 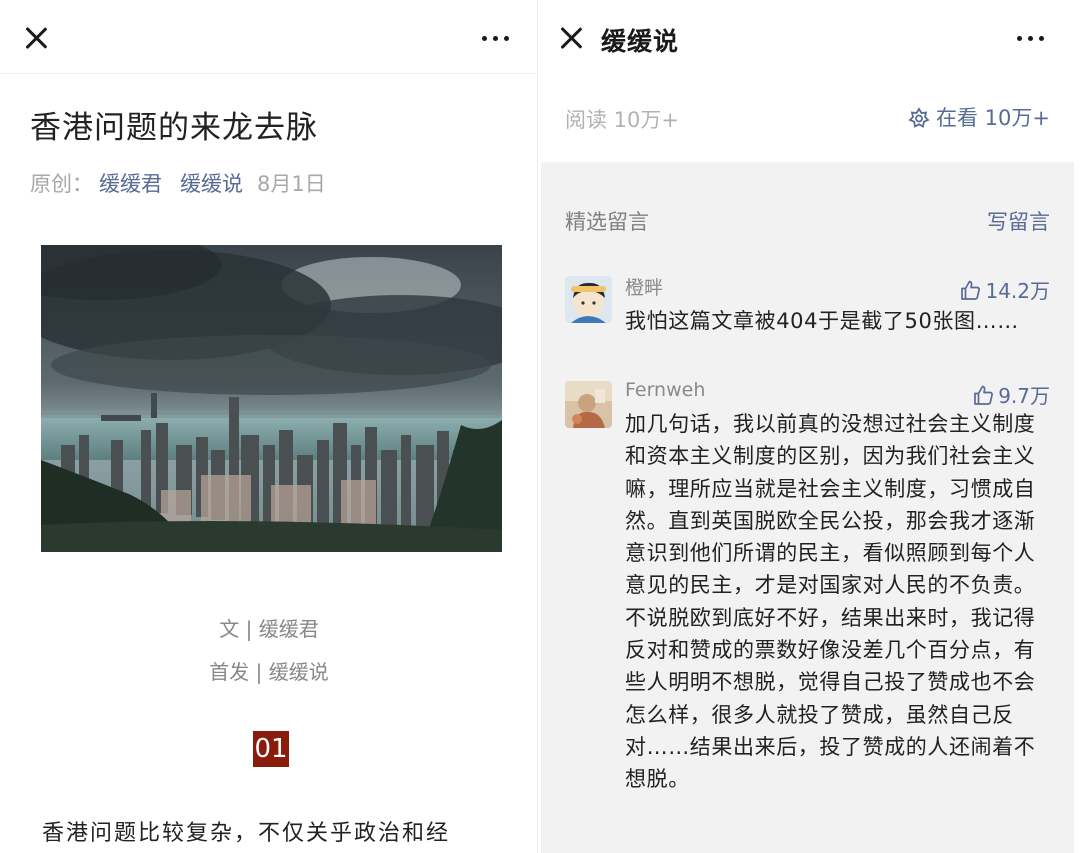 What do you see at coordinates (61, 184) in the screenshot?
I see `original-label: 原创：` at bounding box center [61, 184].